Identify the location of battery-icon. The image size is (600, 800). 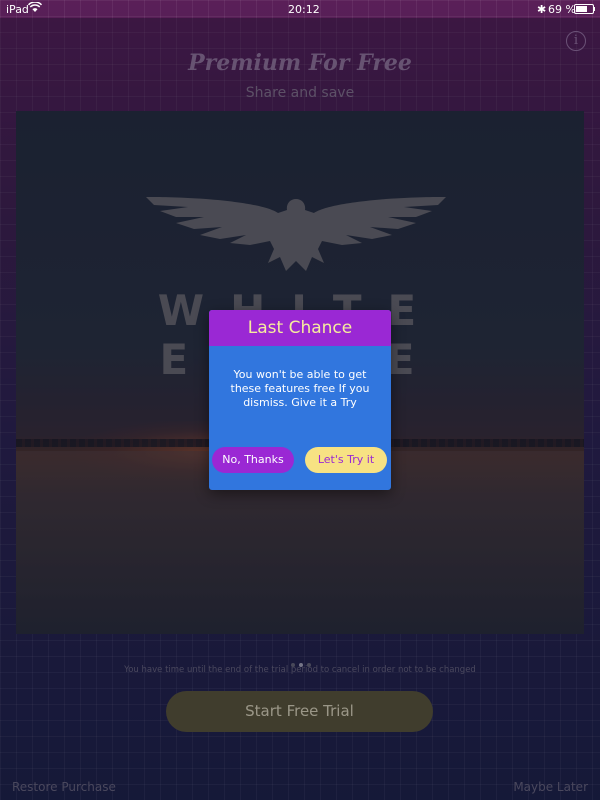
(584, 9).